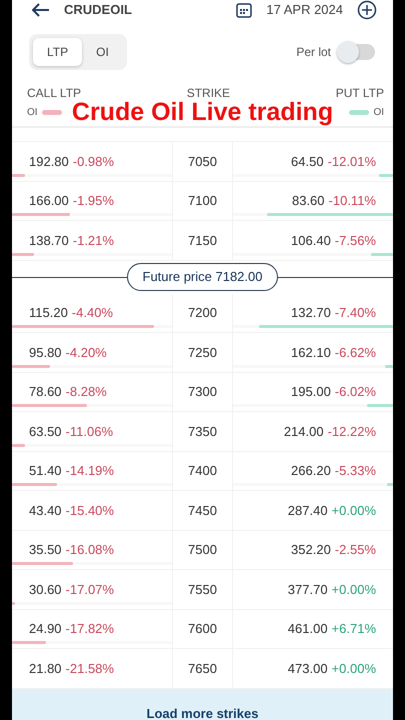 This screenshot has height=720, width=405. What do you see at coordinates (202, 313) in the screenshot?
I see `strike-price: 7200` at bounding box center [202, 313].